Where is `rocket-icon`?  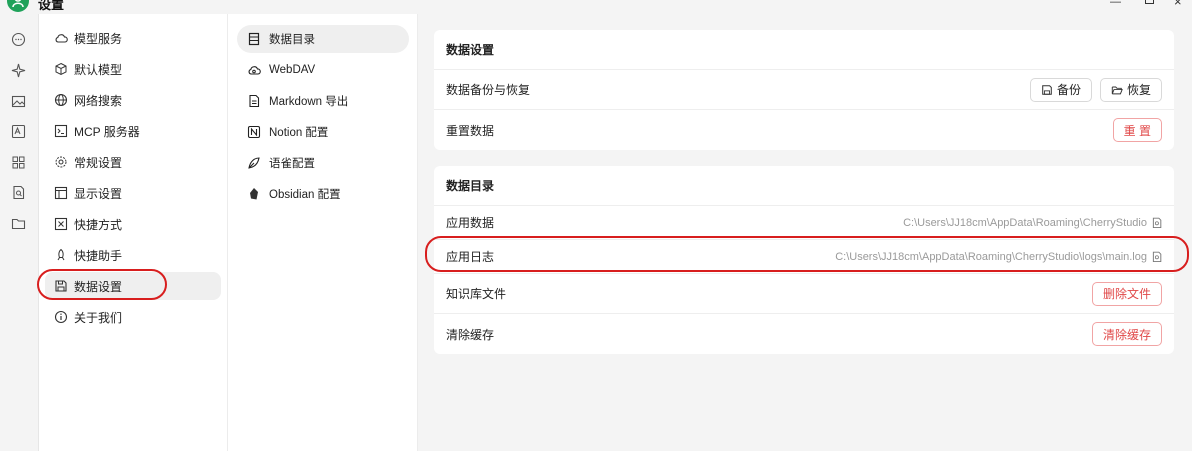
rocket-icon is located at coordinates (61, 255).